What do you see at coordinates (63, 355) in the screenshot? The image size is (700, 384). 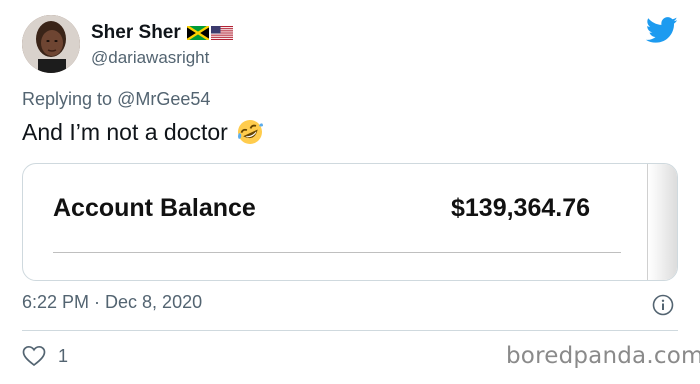 I see `like-count: 1` at bounding box center [63, 355].